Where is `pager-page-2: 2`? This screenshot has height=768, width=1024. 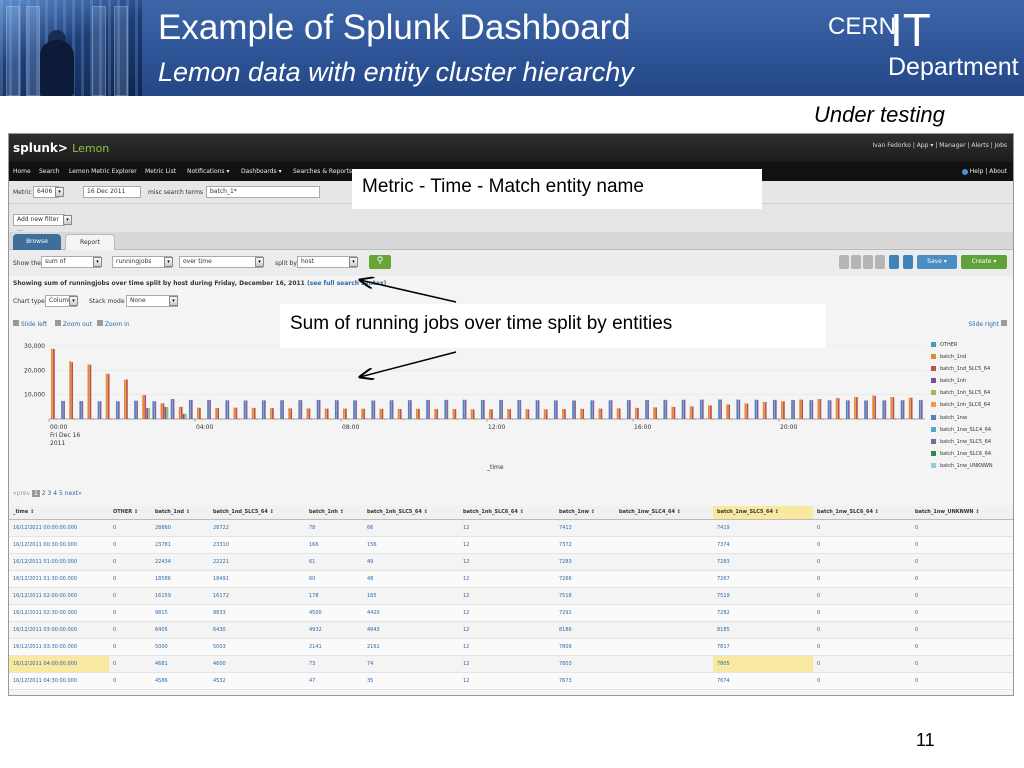 pager-page-2: 2 is located at coordinates (44, 493).